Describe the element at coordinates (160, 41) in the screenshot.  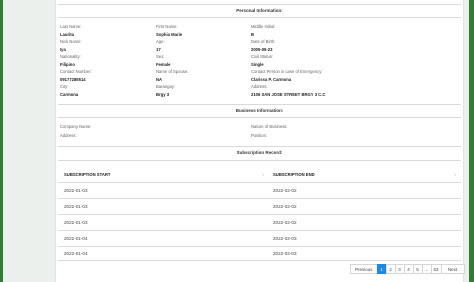
I see `age-label: Age:` at that location.